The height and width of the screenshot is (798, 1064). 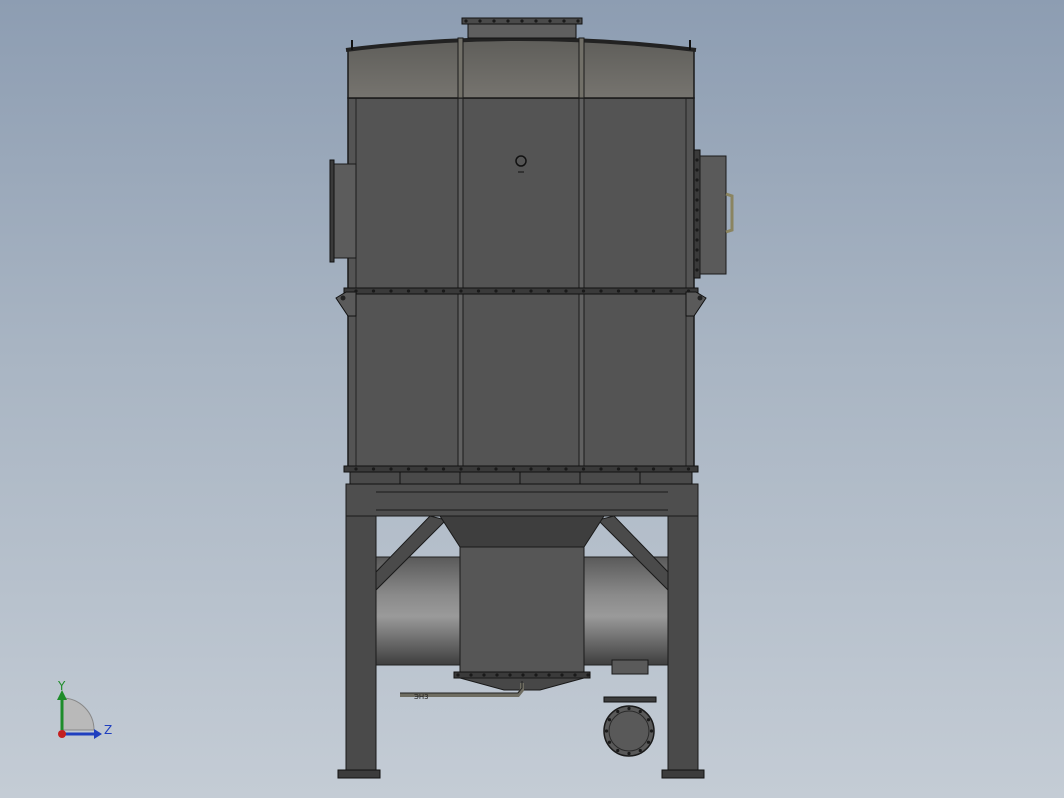 I want to click on z-axis-label: Z, so click(x=108, y=730).